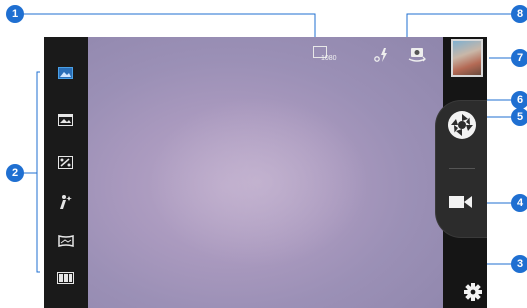  Describe the element at coordinates (65, 73) in the screenshot. I see `normal-mode-icon` at that location.